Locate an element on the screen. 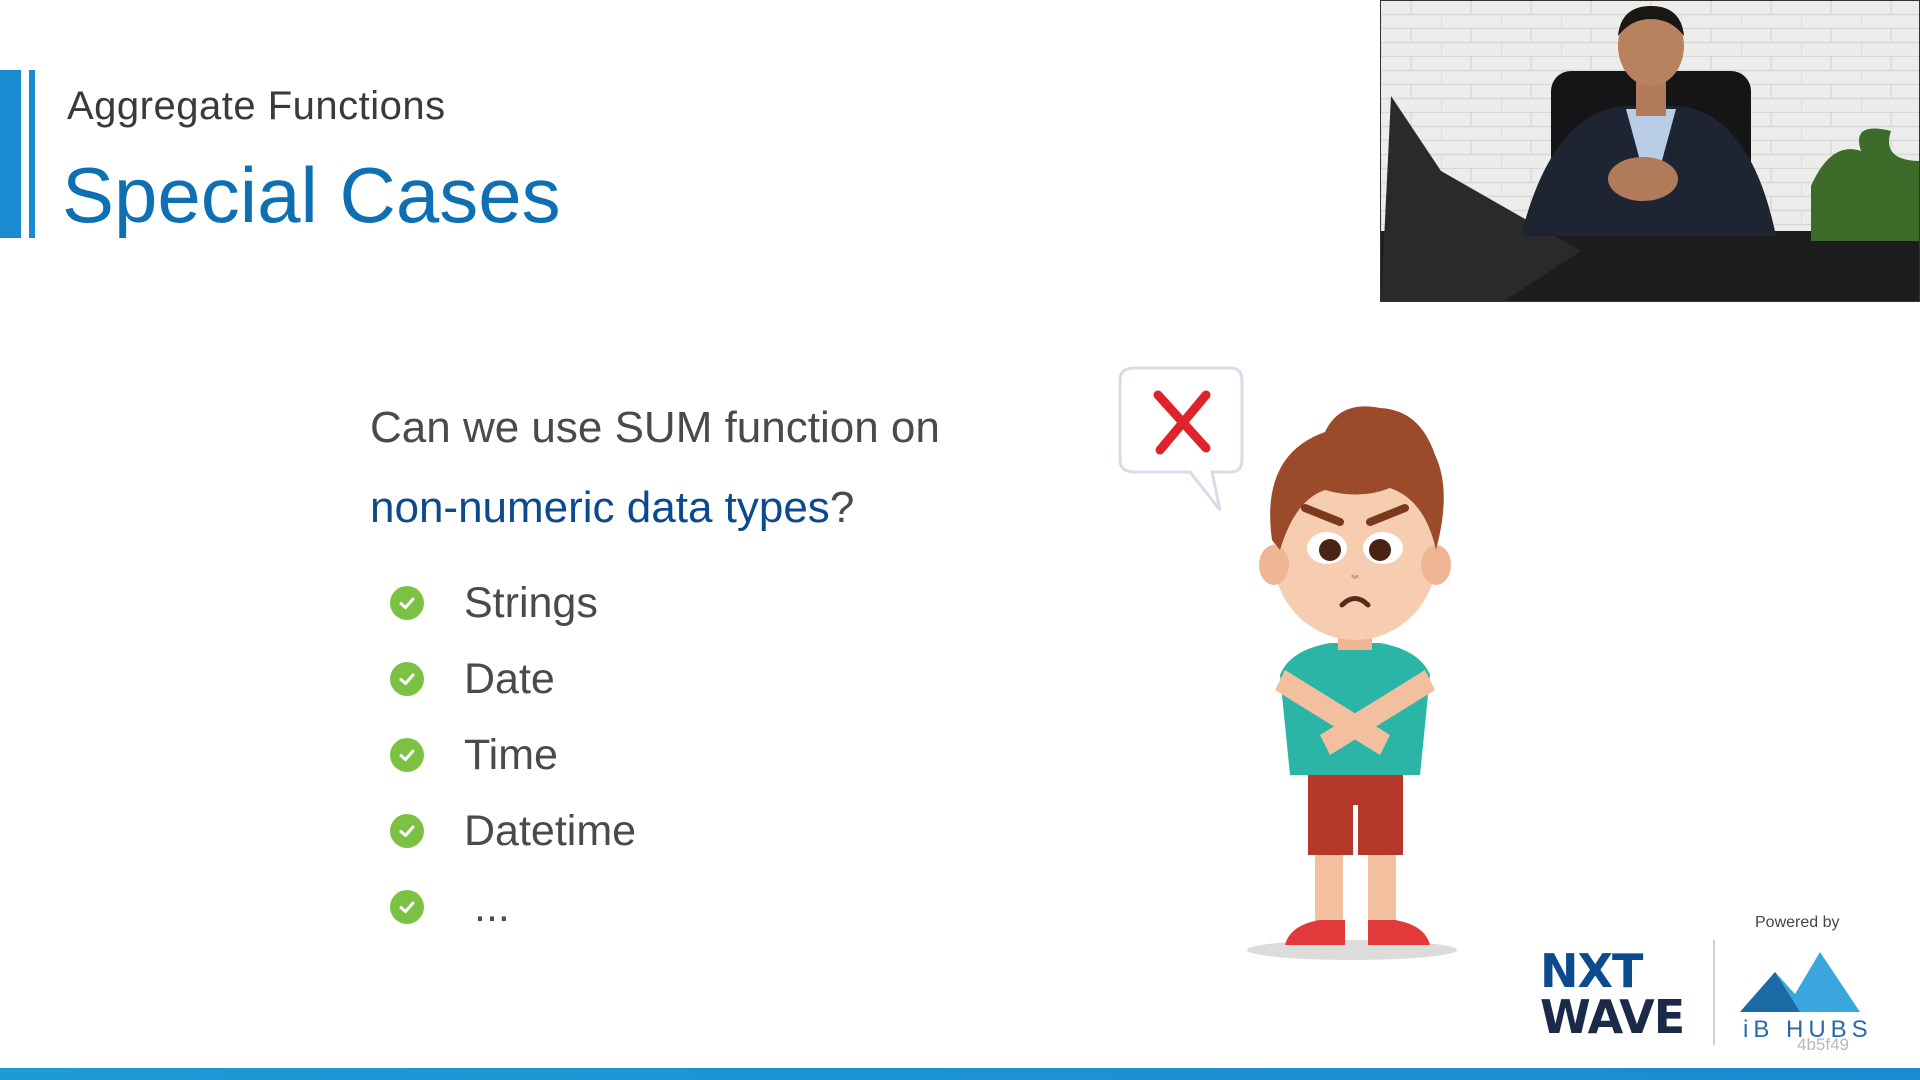 The height and width of the screenshot is (1080, 1920). nxt-text: NXT is located at coordinates (1591, 971).